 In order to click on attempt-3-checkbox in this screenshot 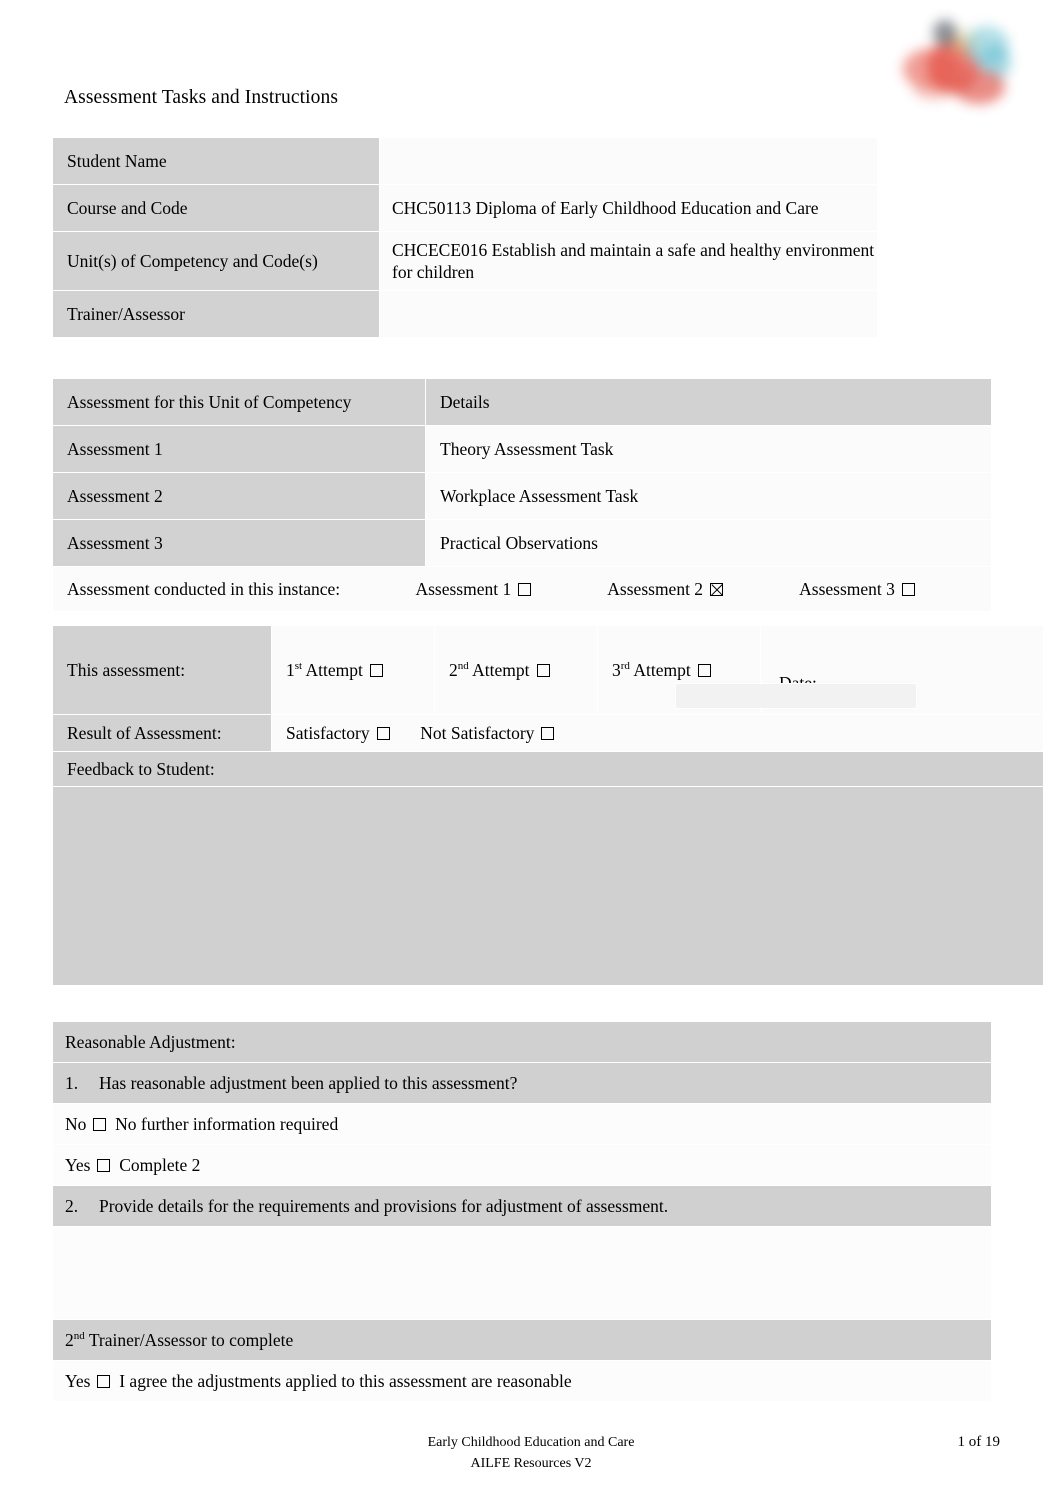, I will do `click(704, 670)`.